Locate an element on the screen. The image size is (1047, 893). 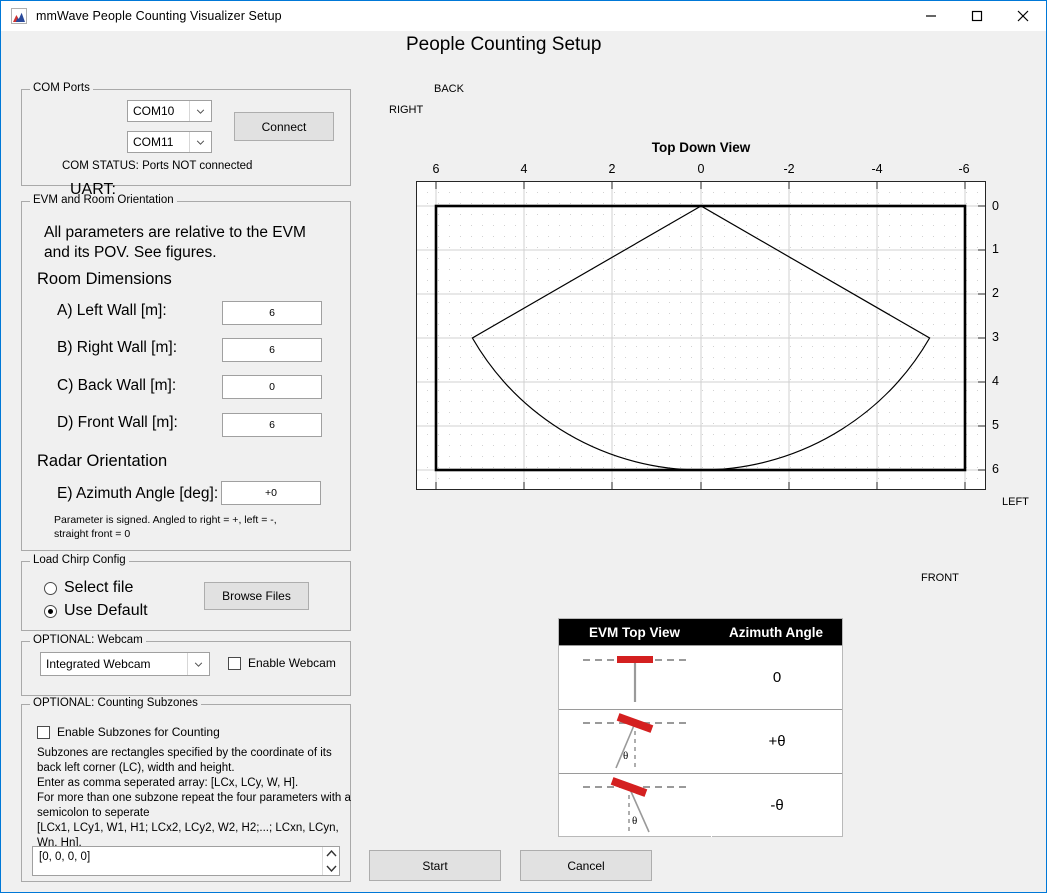
front-wall-input: 6 is located at coordinates (272, 425).